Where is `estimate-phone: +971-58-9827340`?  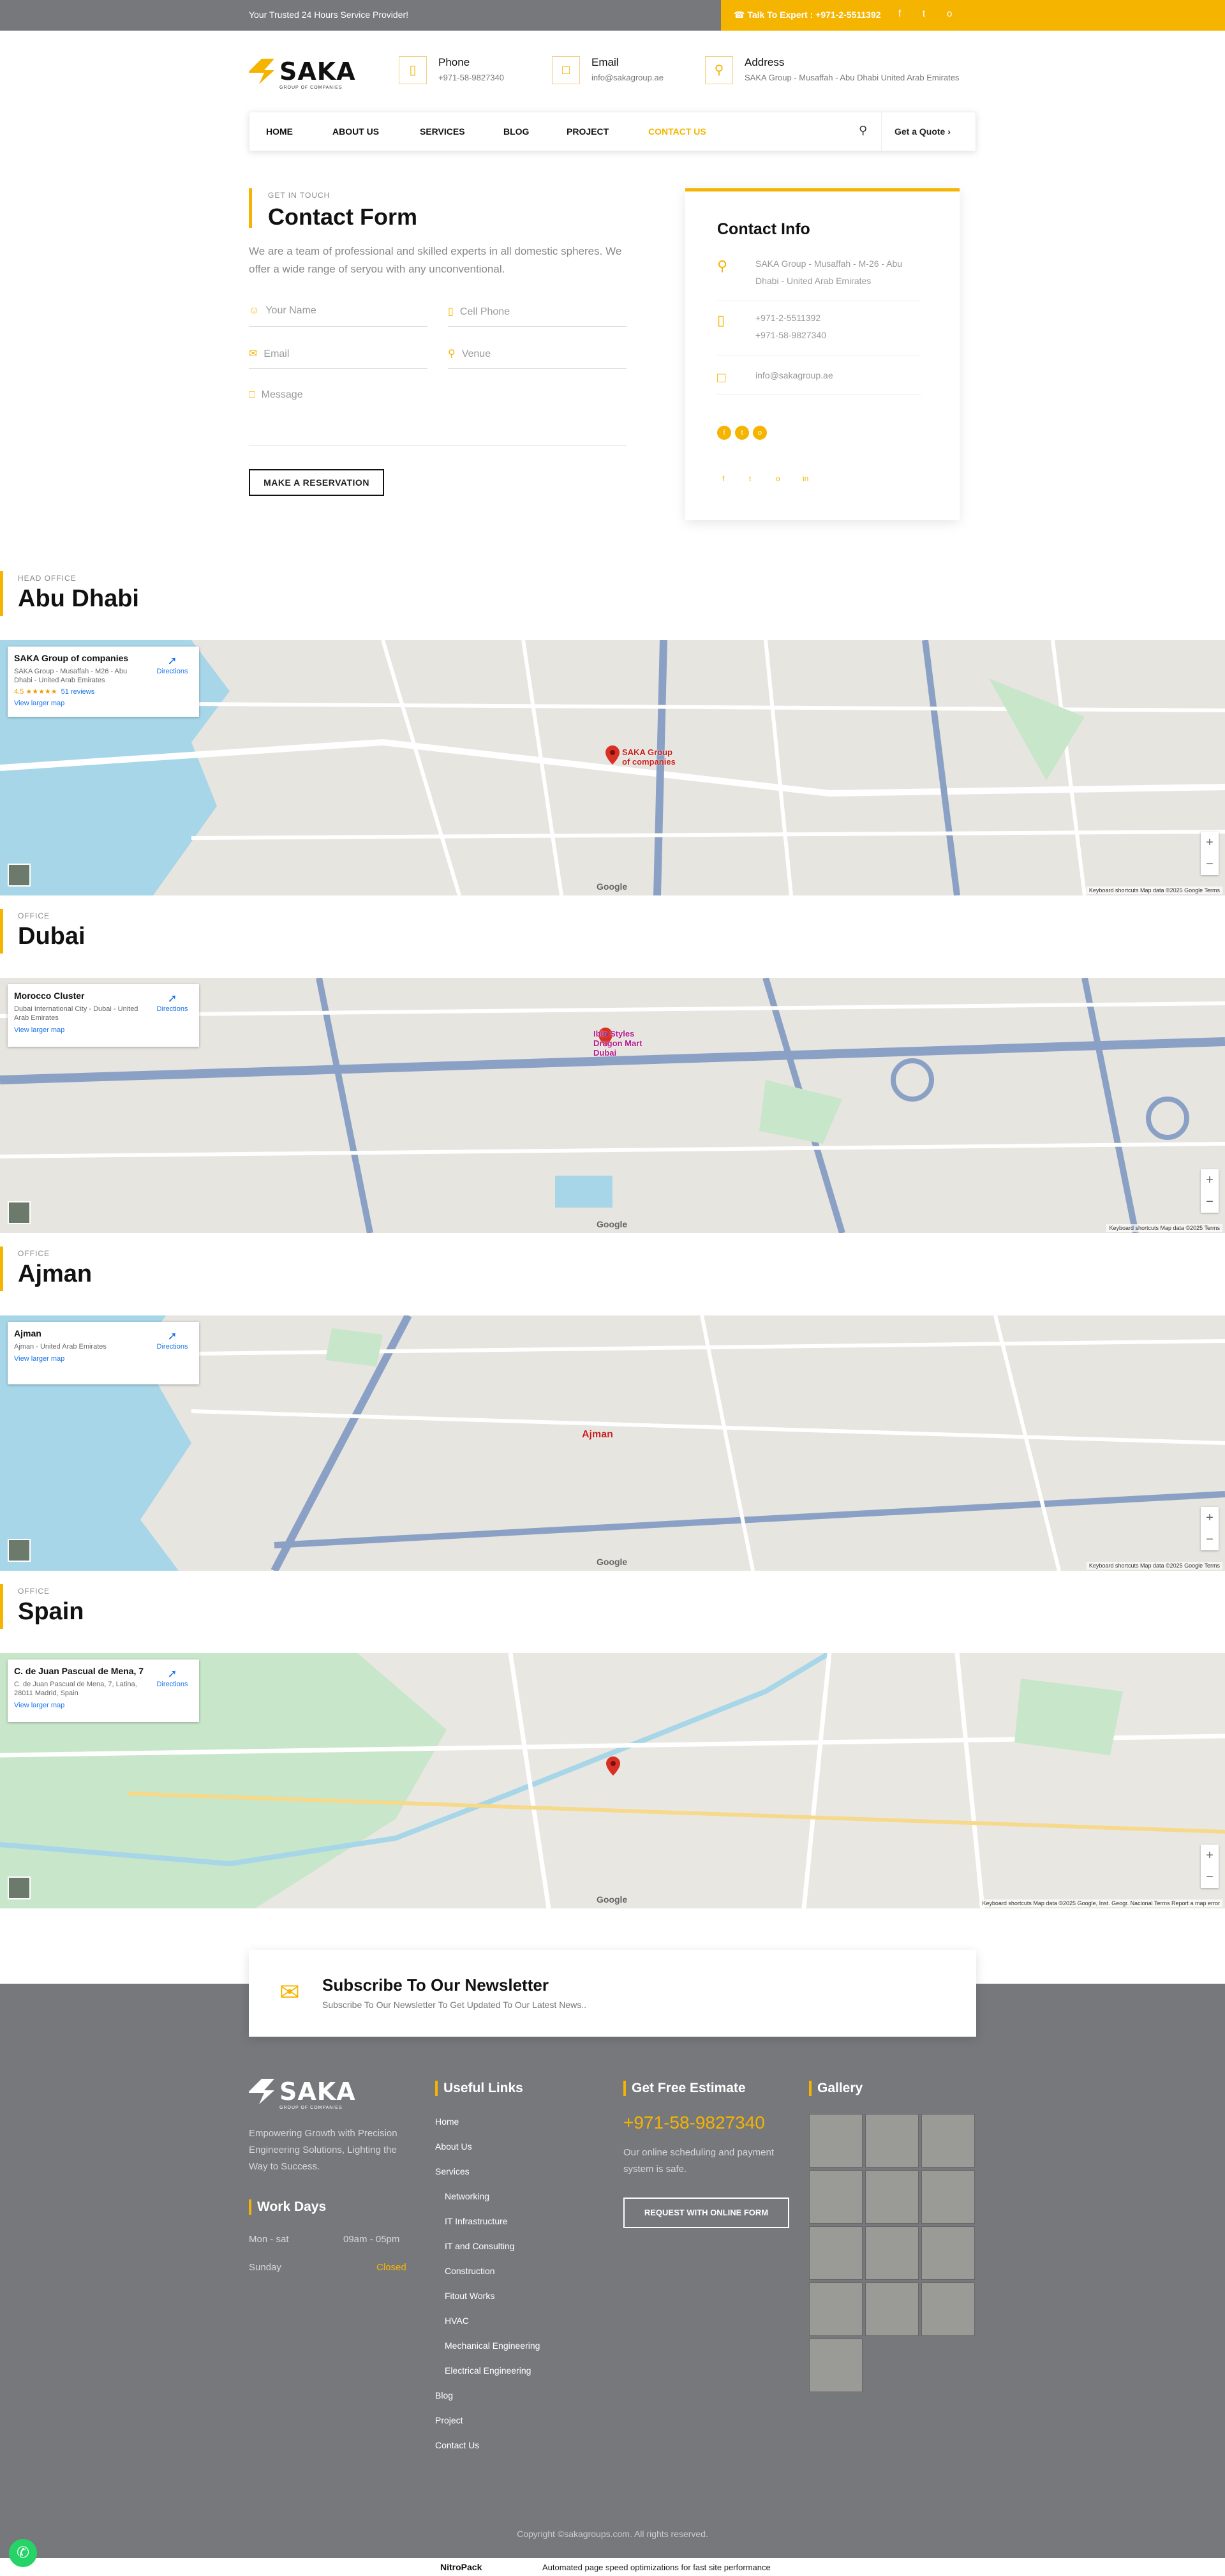
estimate-phone: +971-58-9827340 is located at coordinates (694, 2123).